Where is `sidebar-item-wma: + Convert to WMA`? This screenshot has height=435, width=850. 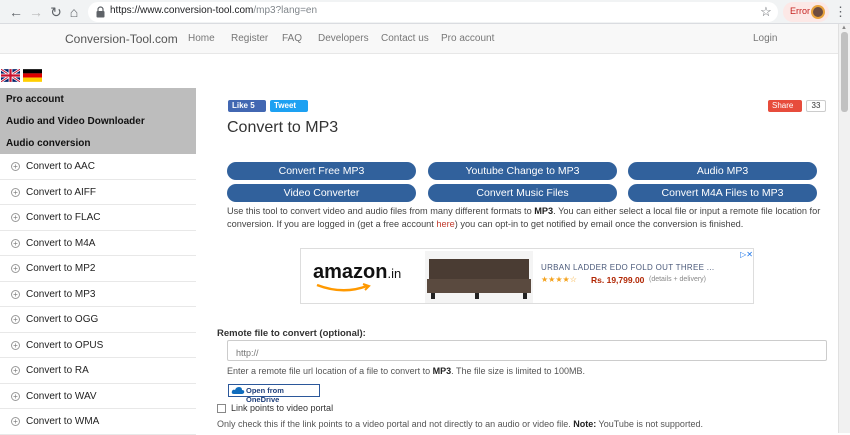 sidebar-item-wma: + Convert to WMA is located at coordinates (98, 422).